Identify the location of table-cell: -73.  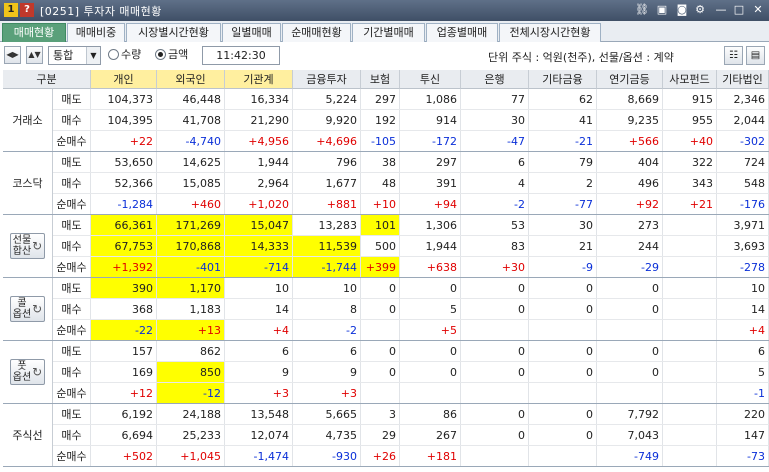
(743, 456).